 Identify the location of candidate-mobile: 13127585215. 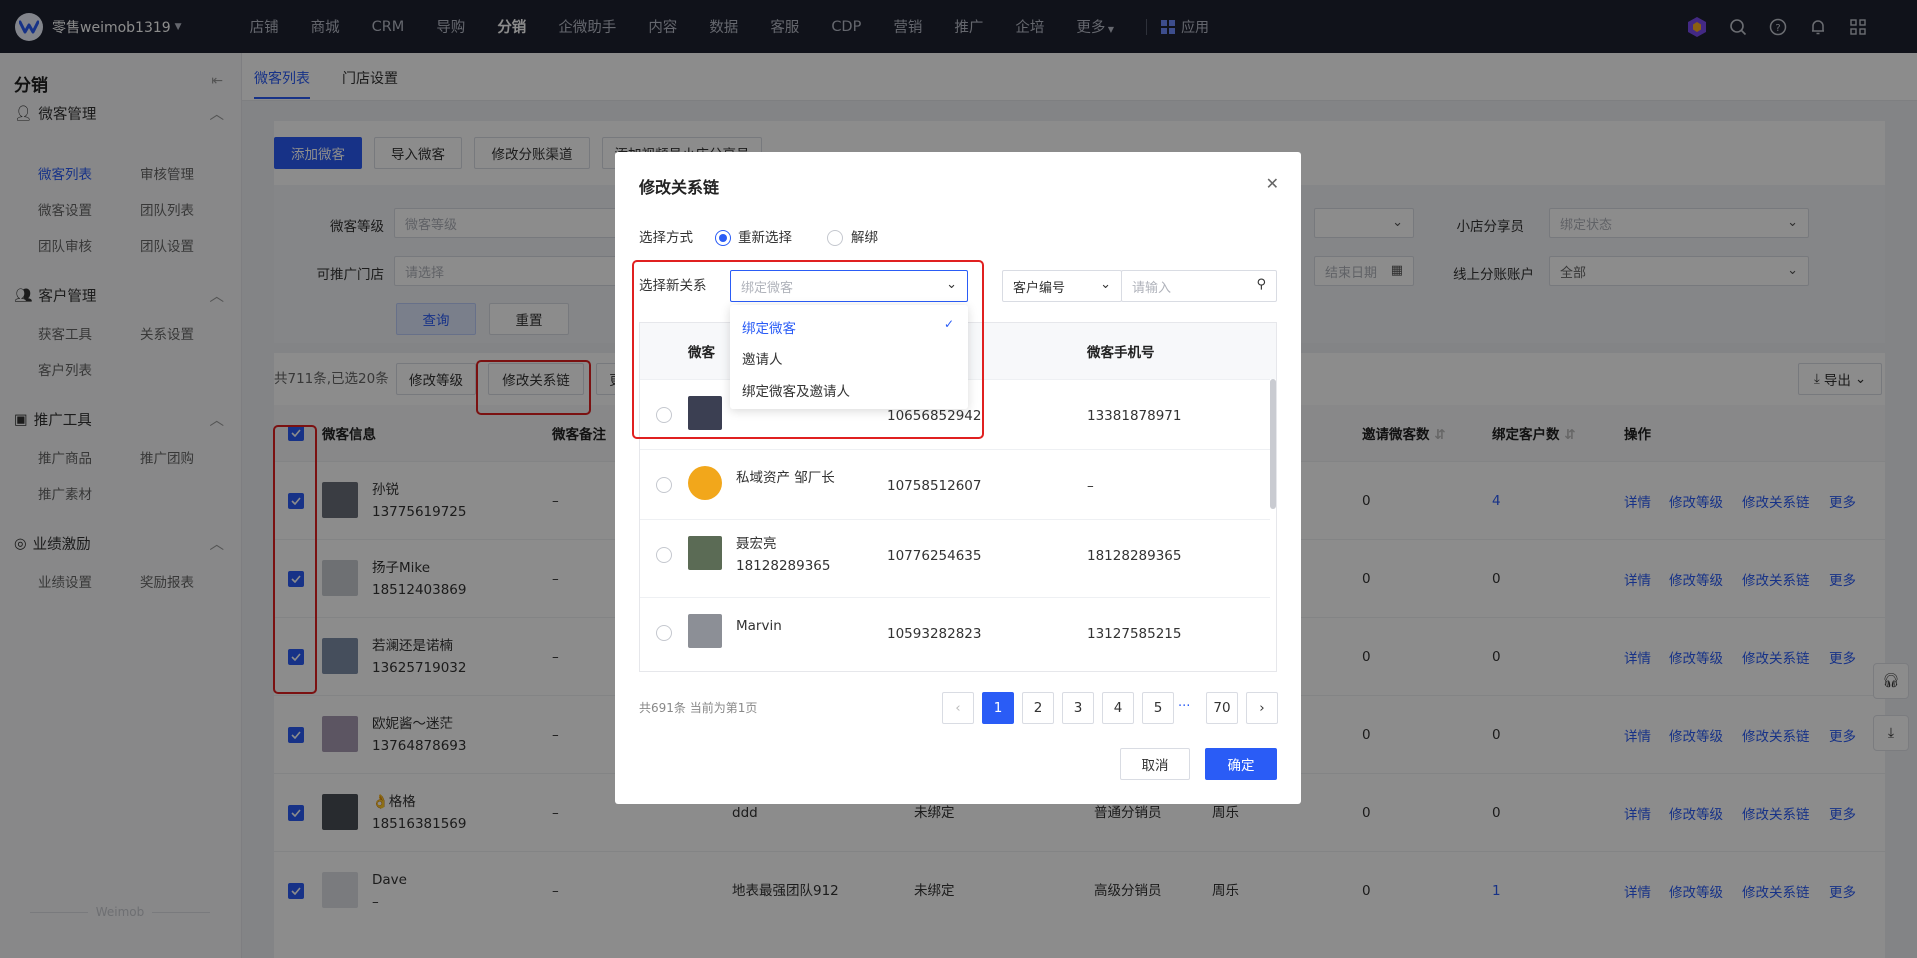
(1134, 634).